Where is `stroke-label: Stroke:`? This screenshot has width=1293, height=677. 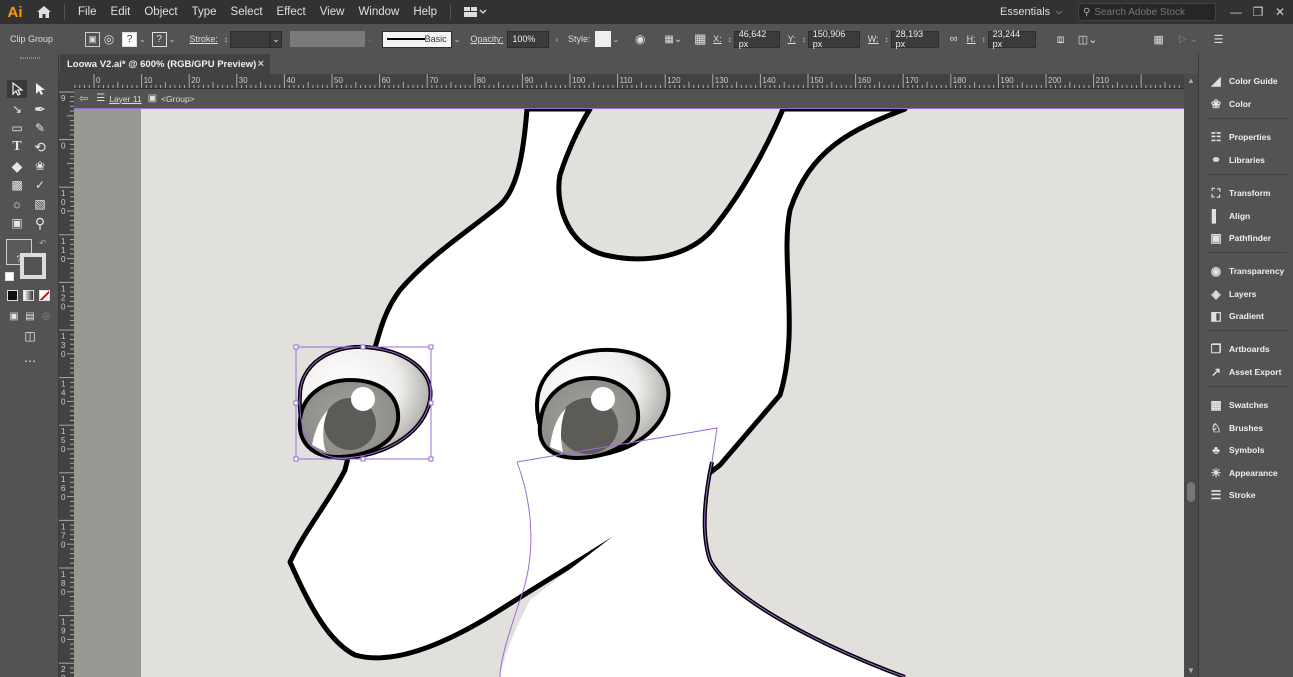 stroke-label: Stroke: is located at coordinates (203, 39).